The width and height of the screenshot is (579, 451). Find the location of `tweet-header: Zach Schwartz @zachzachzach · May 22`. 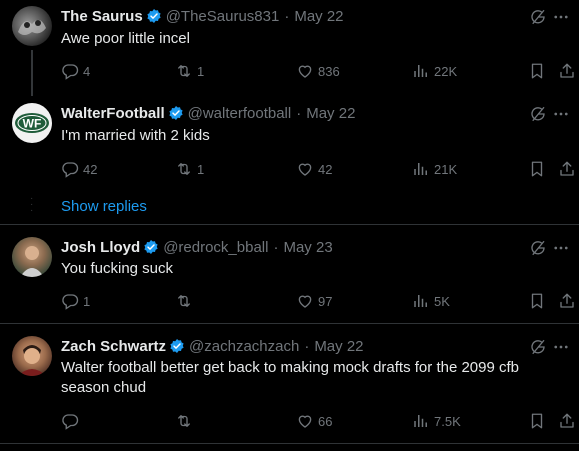

tweet-header: Zach Schwartz @zachzachzach · May 22 is located at coordinates (212, 346).